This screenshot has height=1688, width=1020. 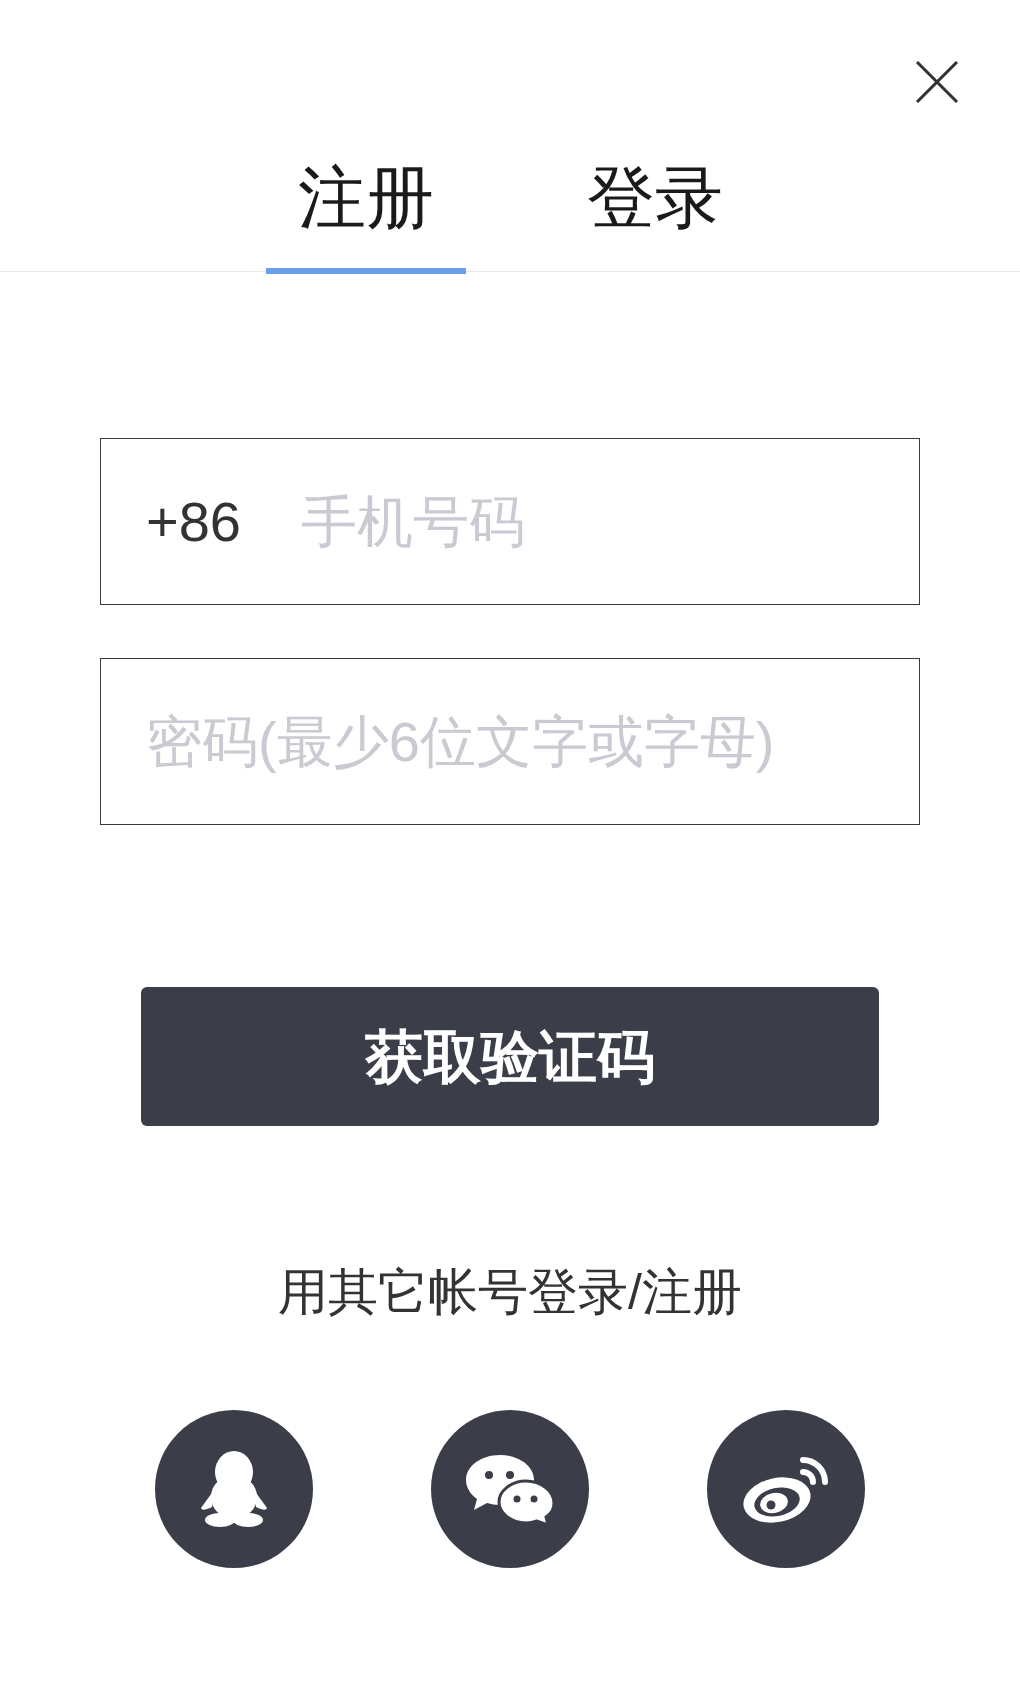 What do you see at coordinates (510, 1489) in the screenshot?
I see `chat-bubbles-icon` at bounding box center [510, 1489].